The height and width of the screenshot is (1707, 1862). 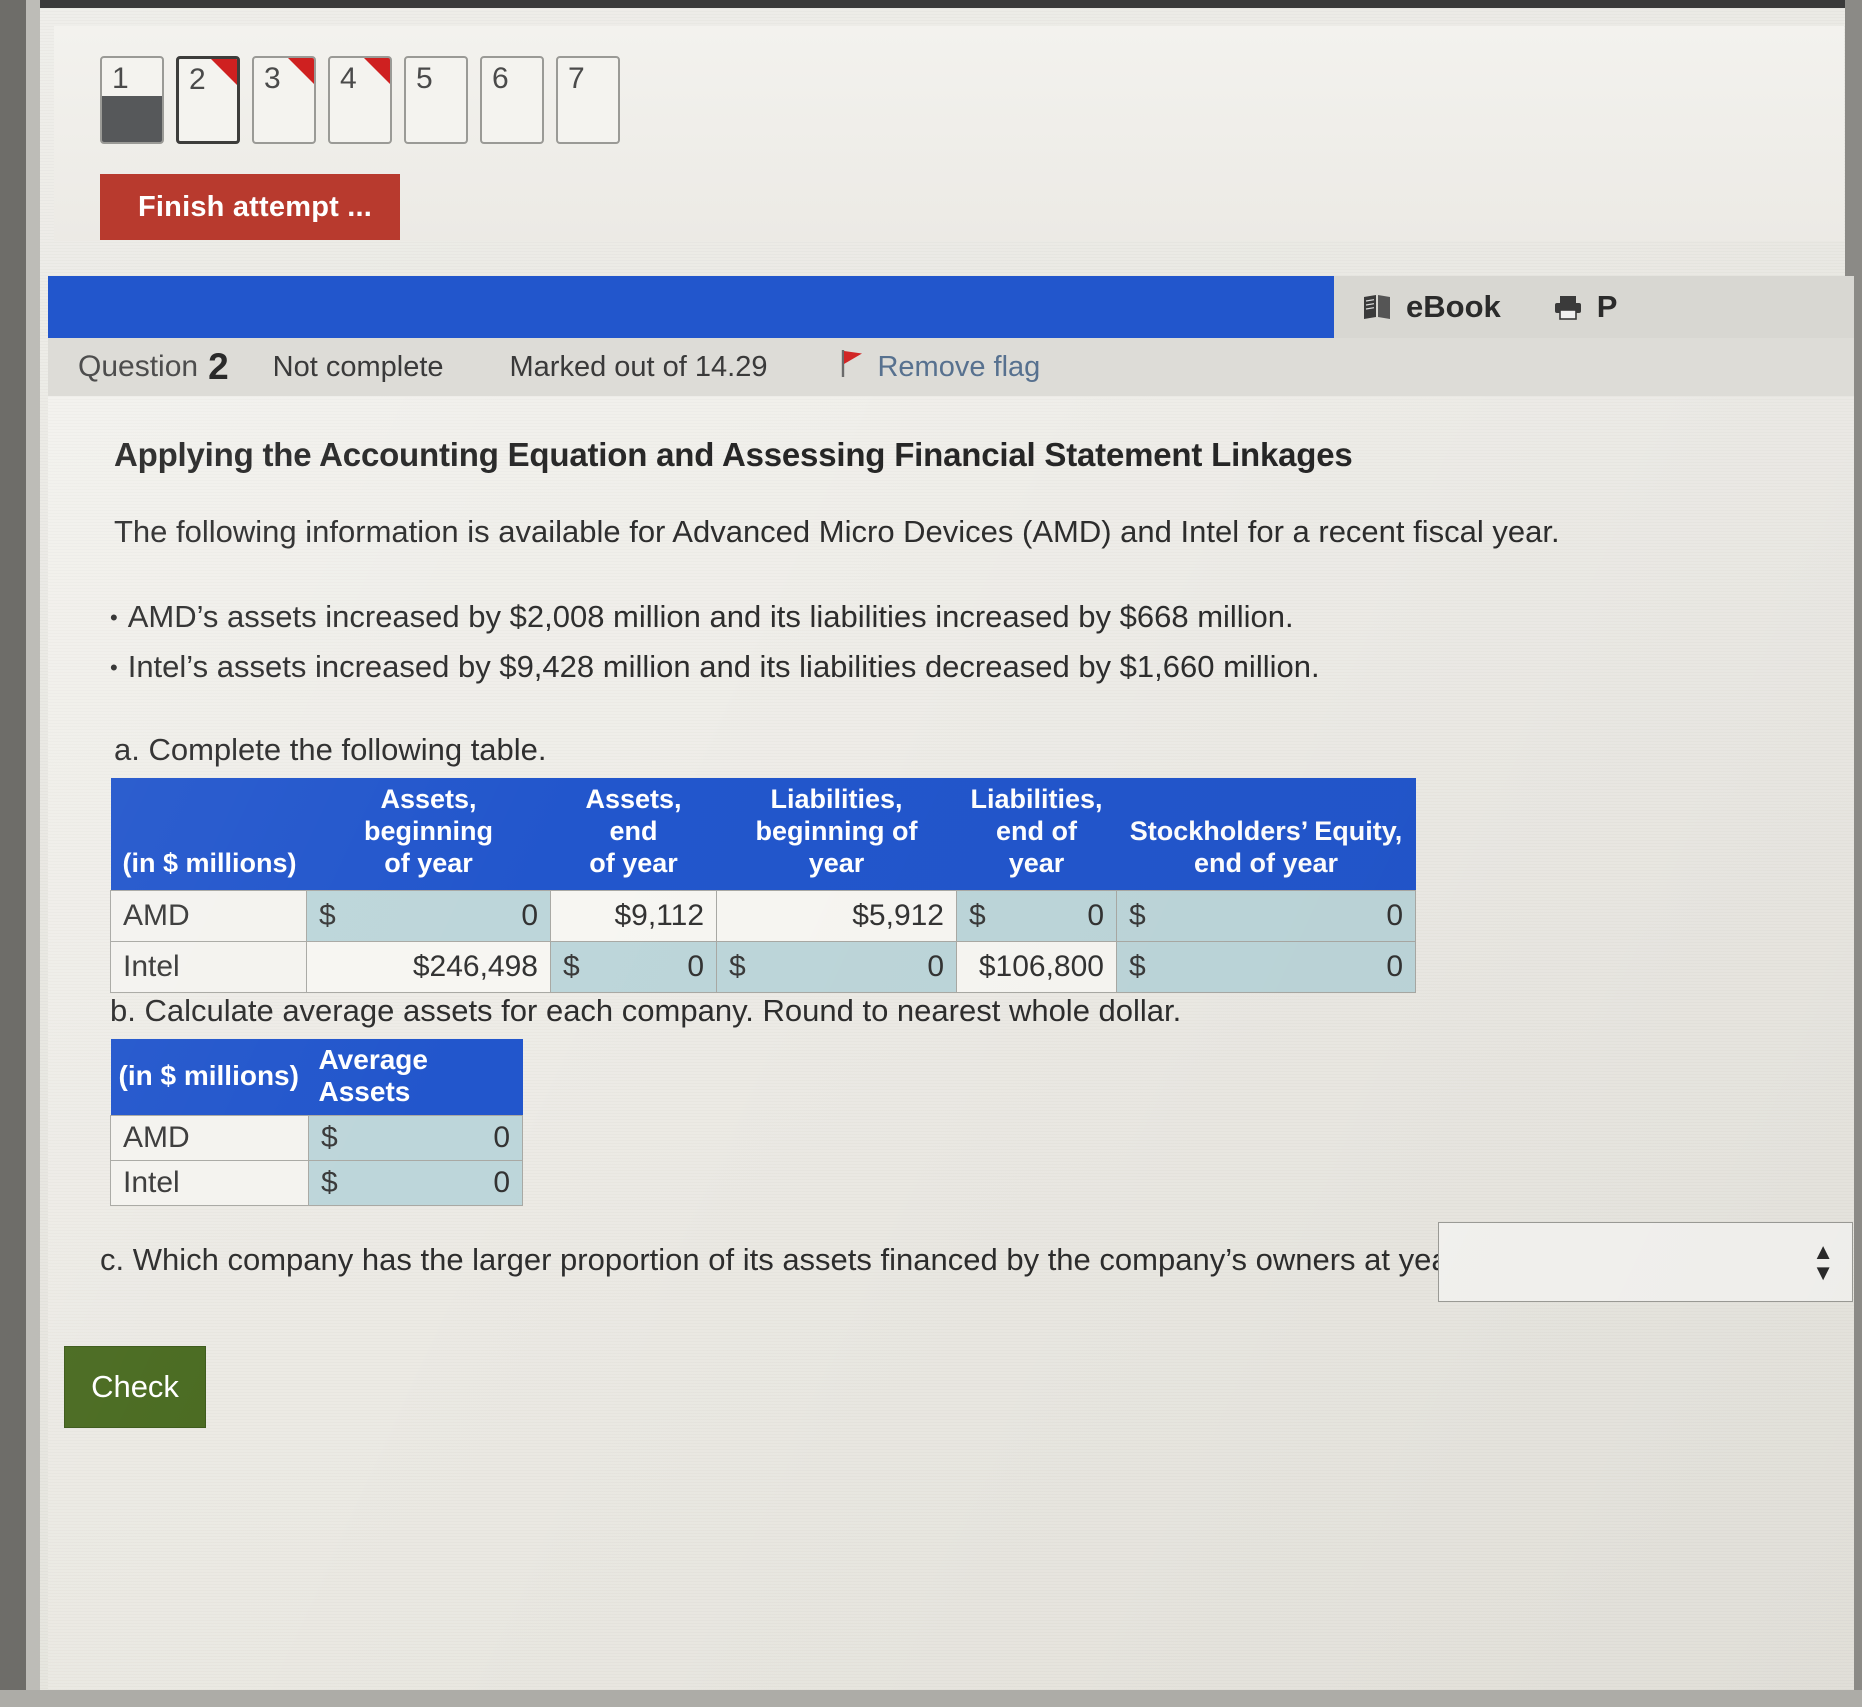 What do you see at coordinates (588, 100) in the screenshot?
I see `question-nav-button-7: 7` at bounding box center [588, 100].